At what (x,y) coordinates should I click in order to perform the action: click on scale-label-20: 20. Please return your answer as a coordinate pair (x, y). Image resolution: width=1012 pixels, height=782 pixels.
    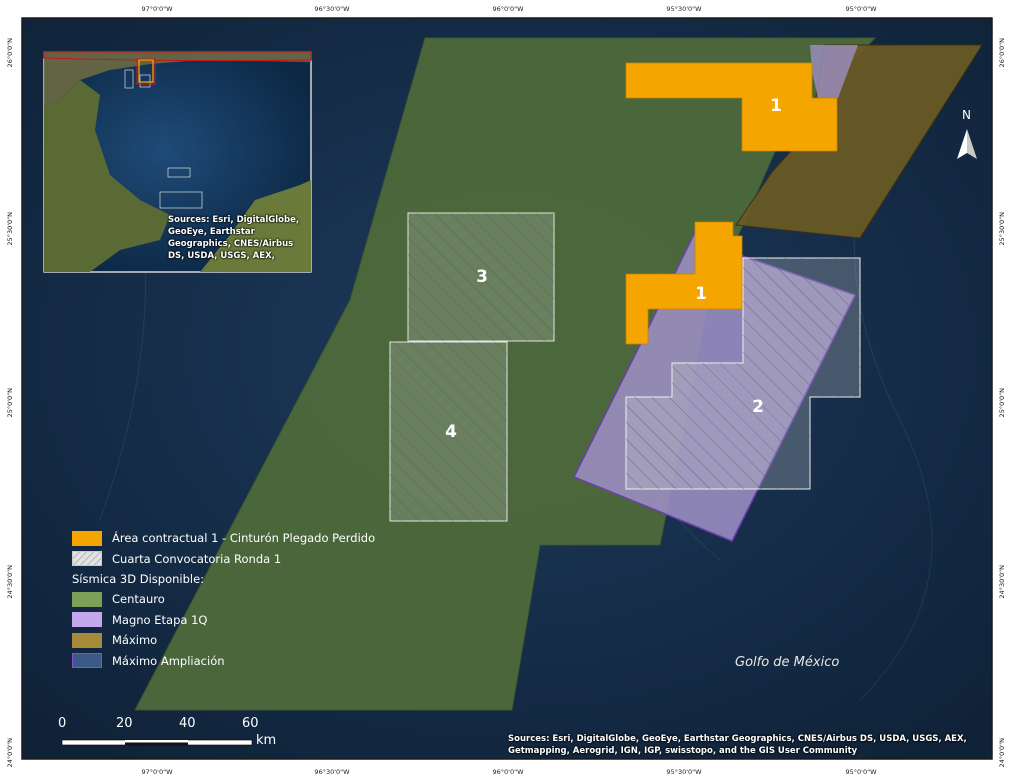
    Looking at the image, I should click on (124, 723).